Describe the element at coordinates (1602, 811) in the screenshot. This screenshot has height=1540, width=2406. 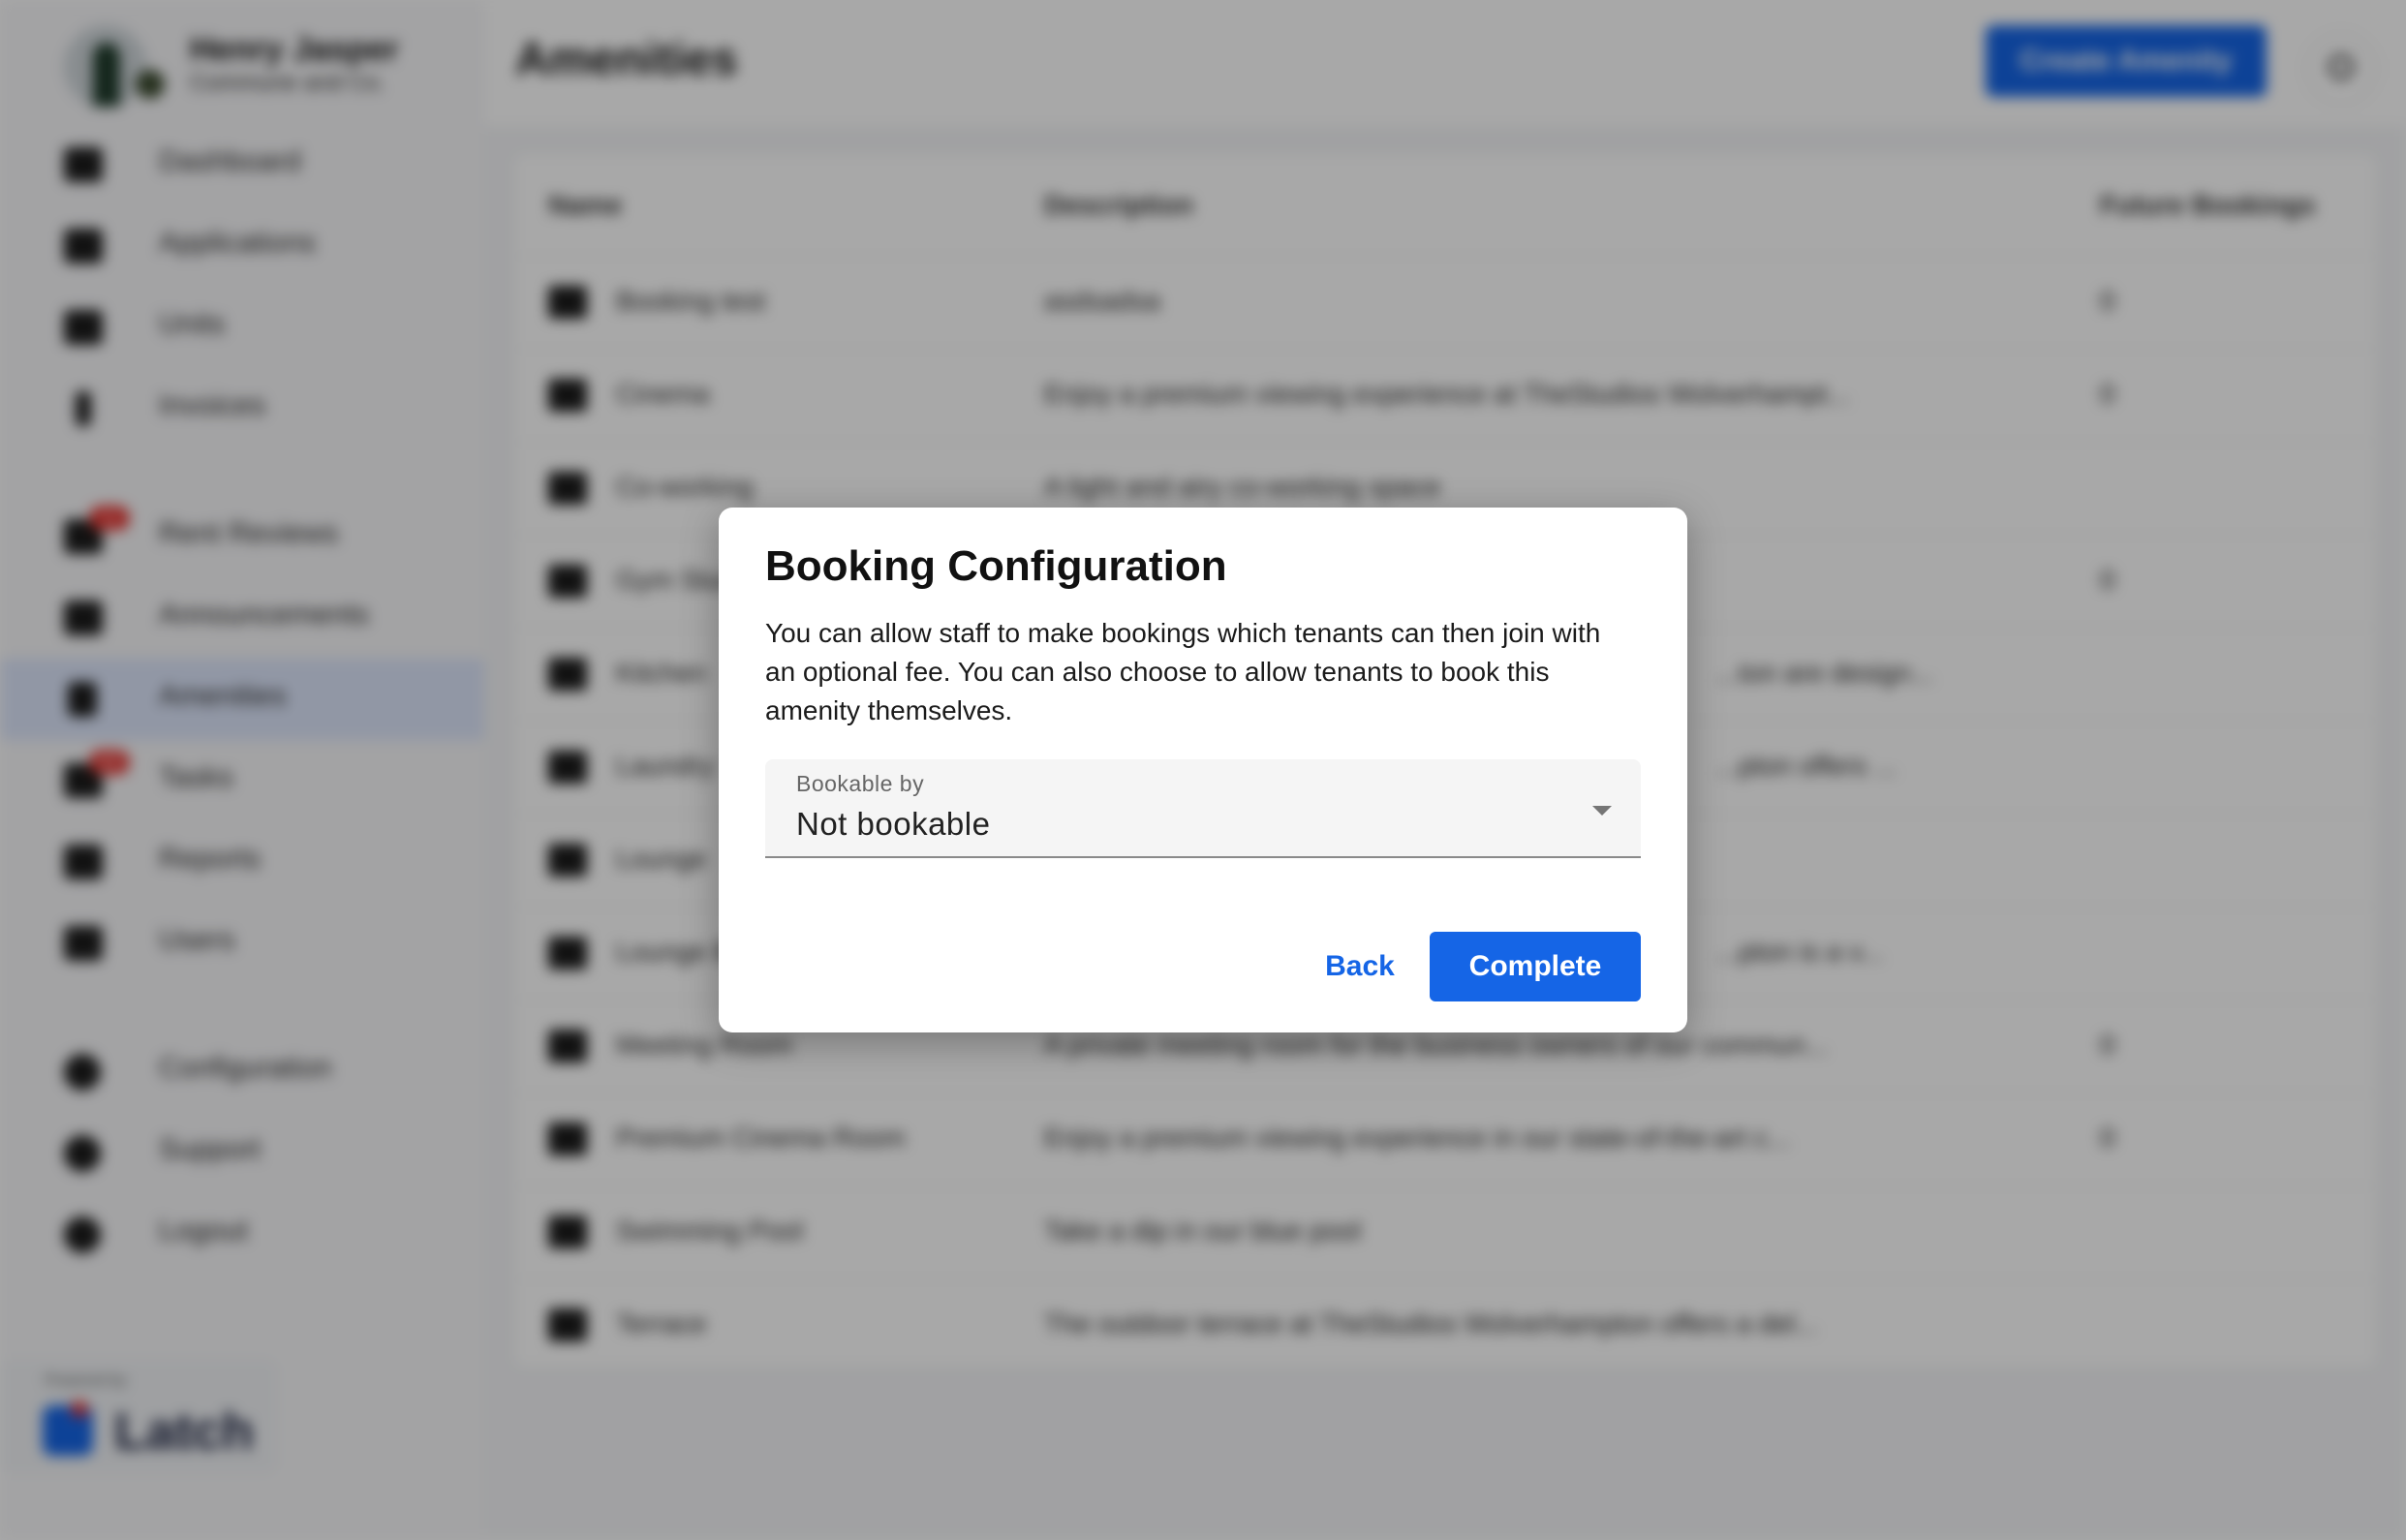
I see `chevron-down-icon` at that location.